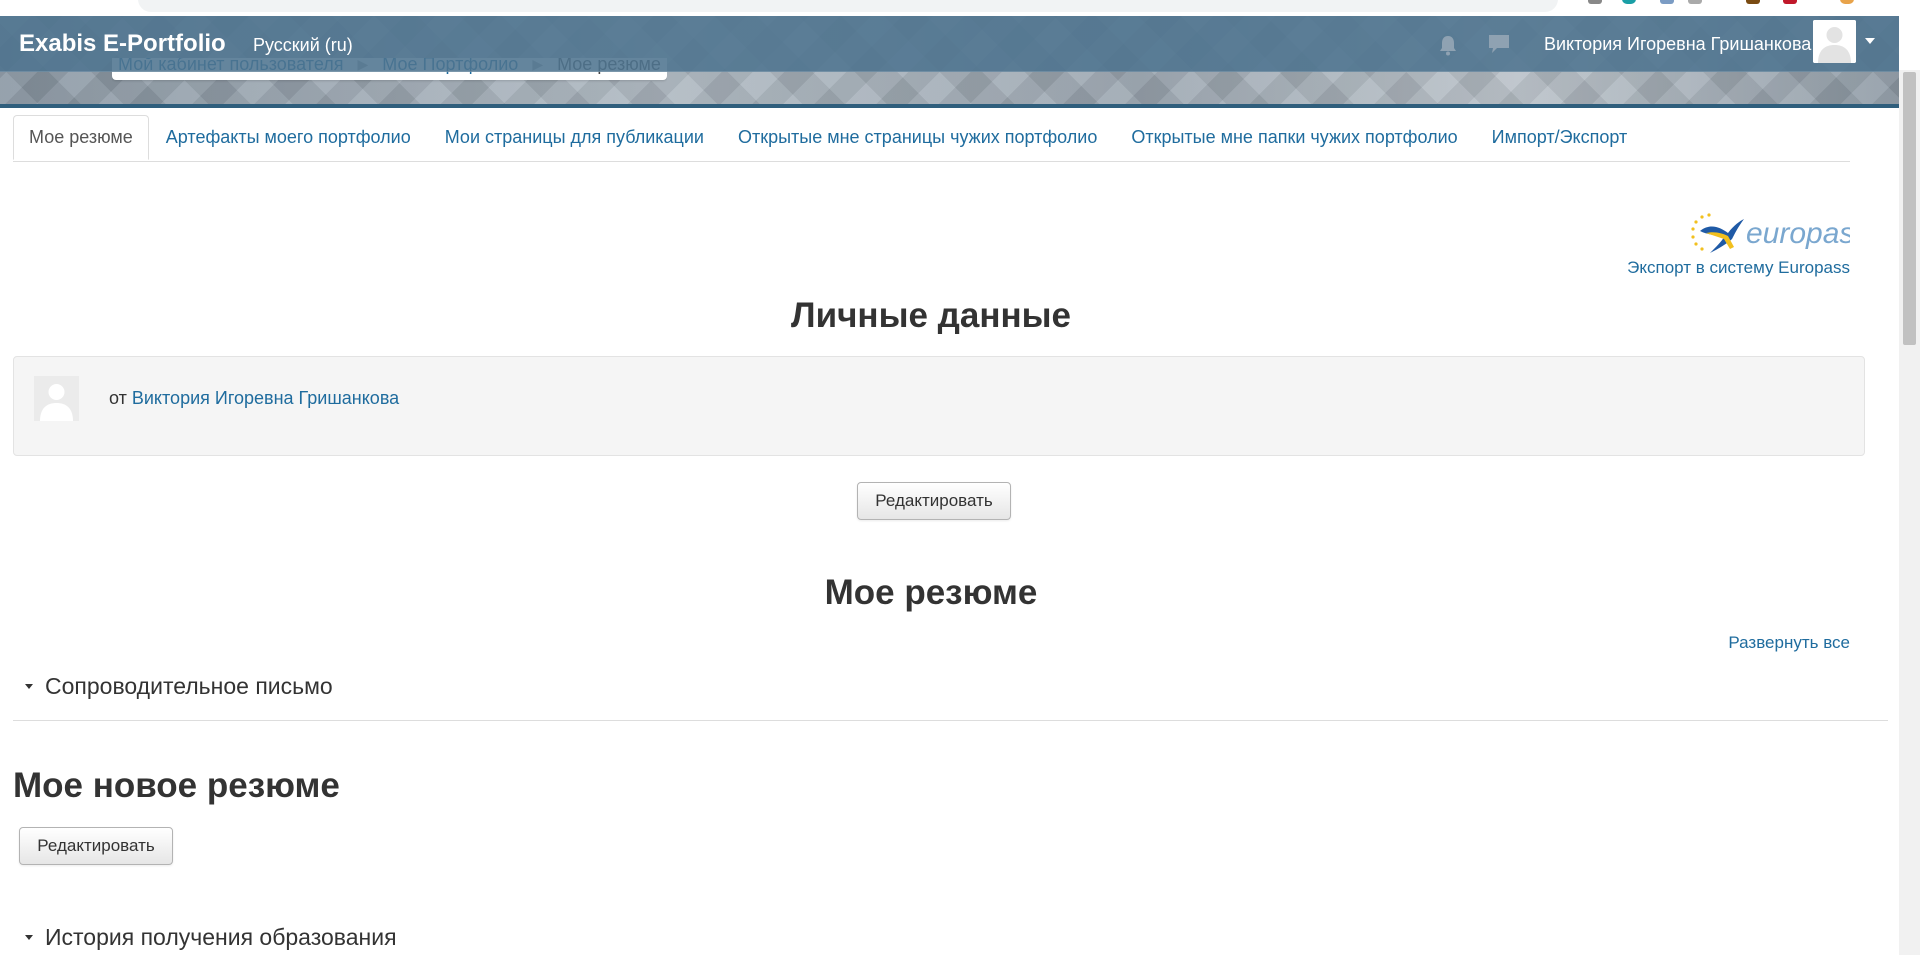  I want to click on tab-shared-folders: Открытые мне папки чужих портфолио, so click(1294, 138).